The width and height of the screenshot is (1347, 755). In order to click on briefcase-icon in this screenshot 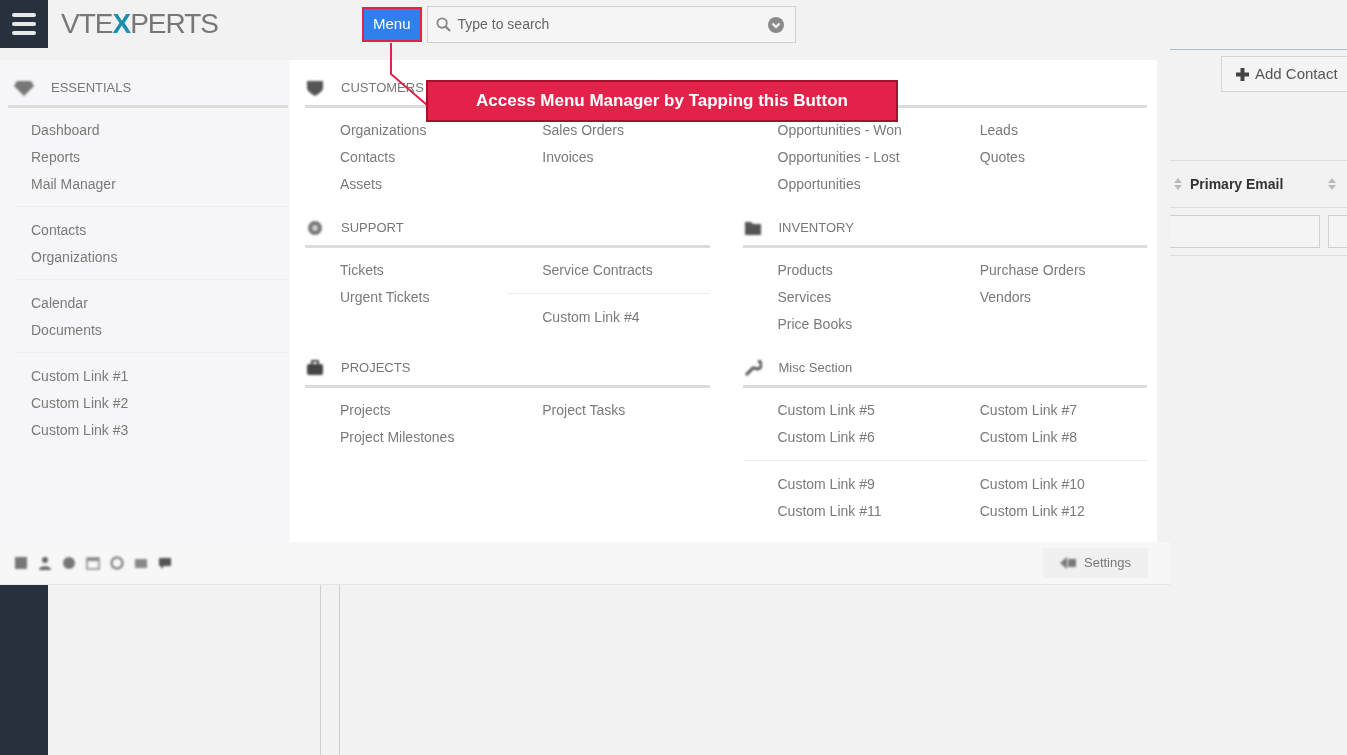, I will do `click(315, 367)`.